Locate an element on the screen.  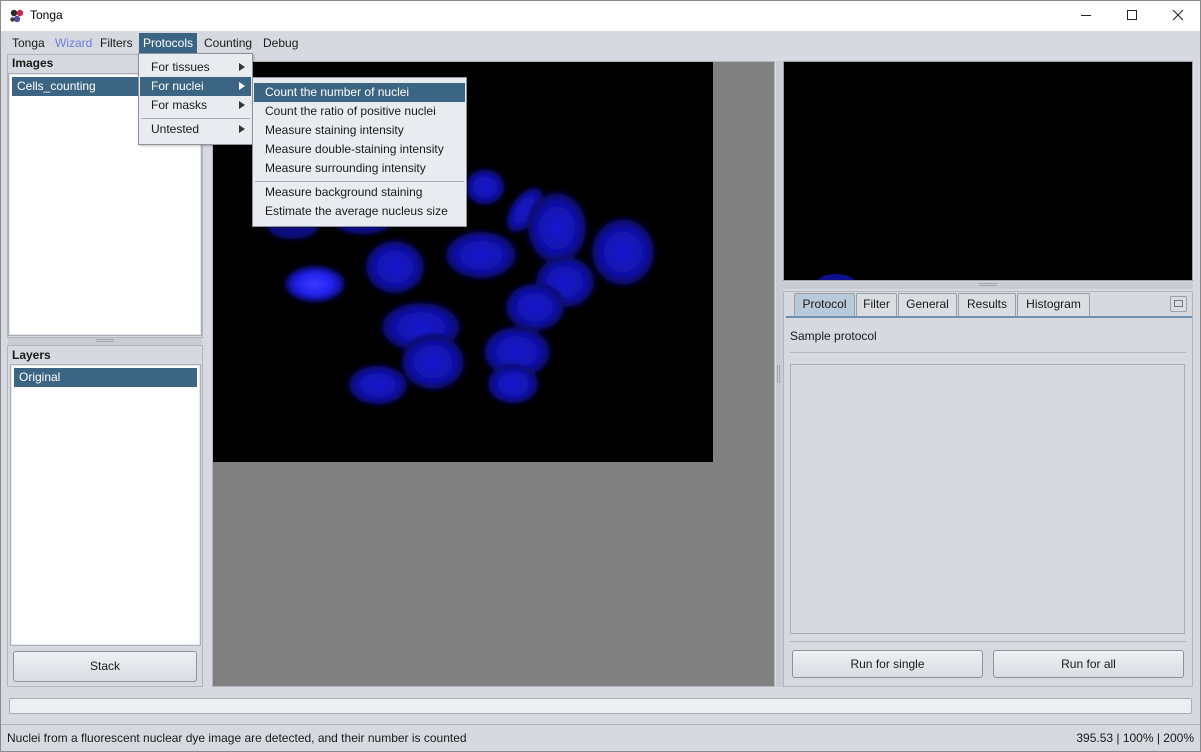
layers-label: Layers is located at coordinates (31, 355).